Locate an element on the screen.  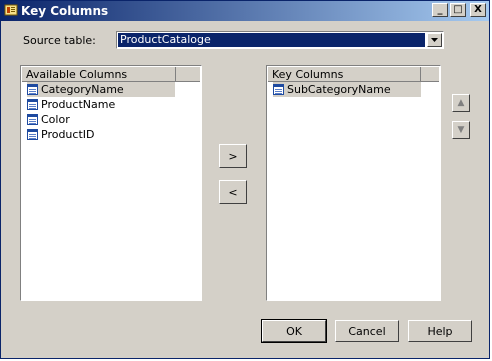
source-table-value: ProductCataloge is located at coordinates (271, 40).